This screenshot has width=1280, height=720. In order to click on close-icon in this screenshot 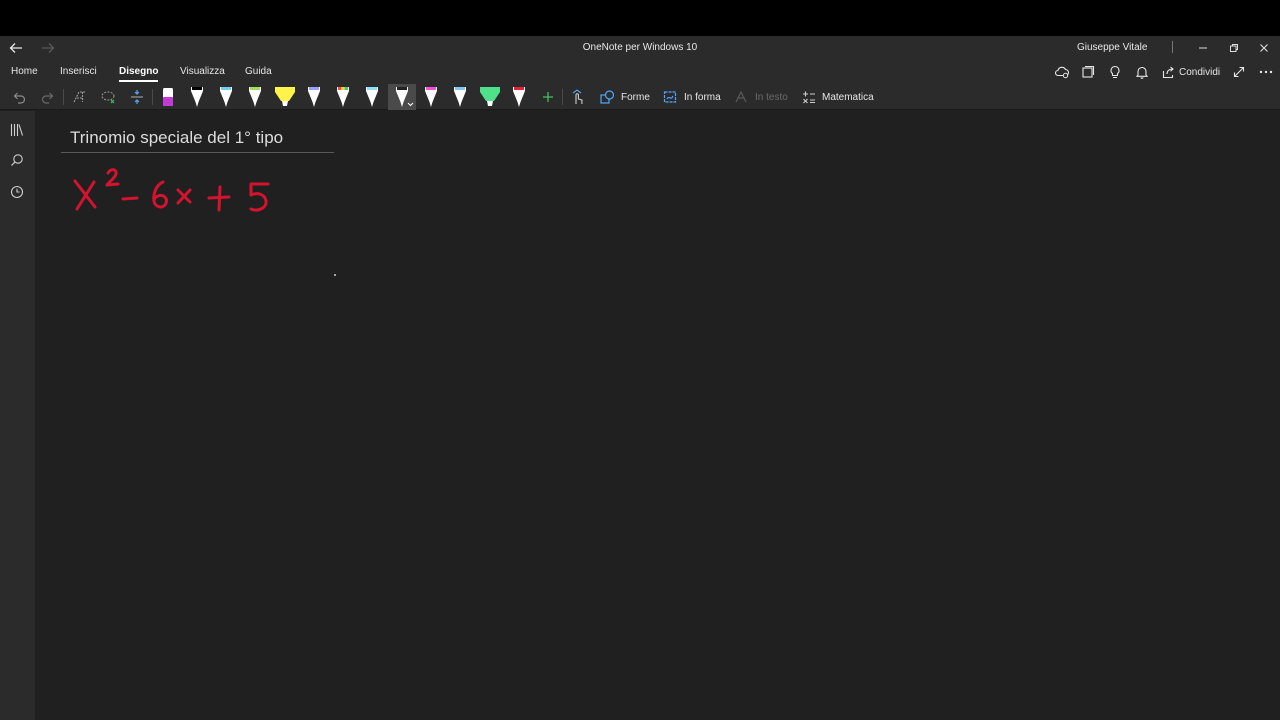, I will do `click(1264, 48)`.